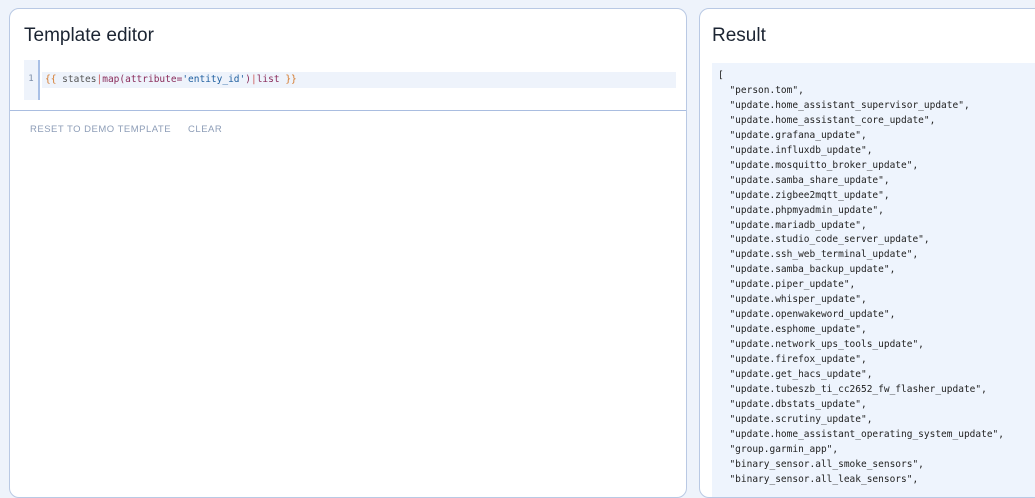  What do you see at coordinates (795, 375) in the screenshot?
I see `result-item: "update.get_hacs_update",` at bounding box center [795, 375].